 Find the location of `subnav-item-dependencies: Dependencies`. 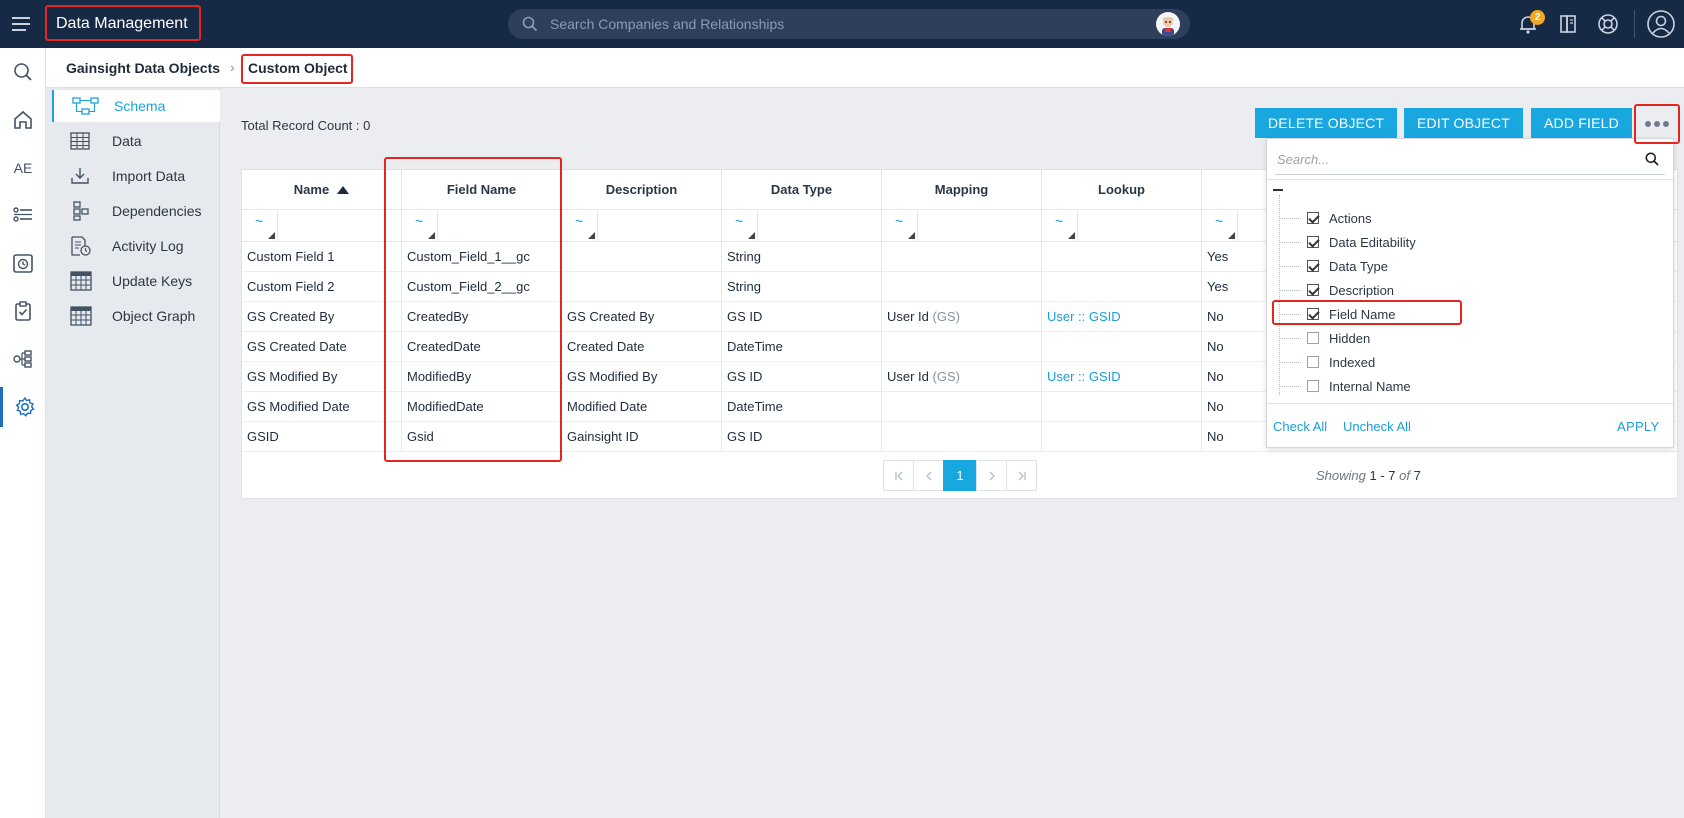

subnav-item-dependencies: Dependencies is located at coordinates (136, 211).